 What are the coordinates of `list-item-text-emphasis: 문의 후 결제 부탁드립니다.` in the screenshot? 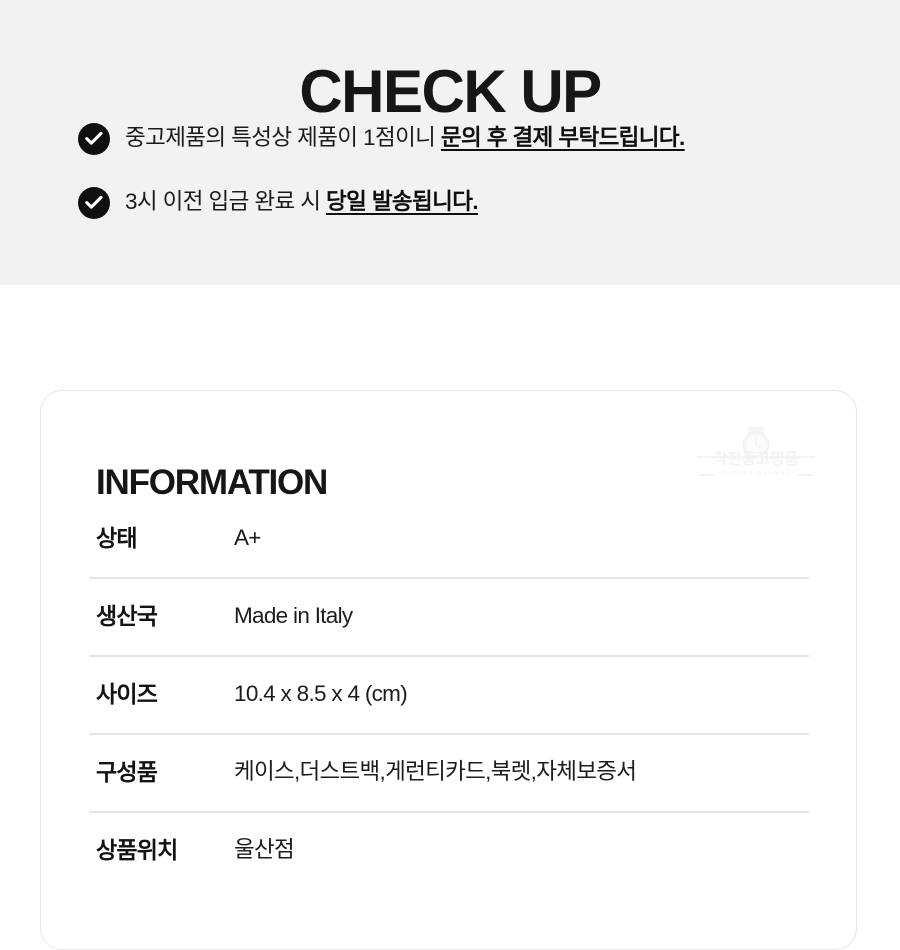 It's located at (562, 137).